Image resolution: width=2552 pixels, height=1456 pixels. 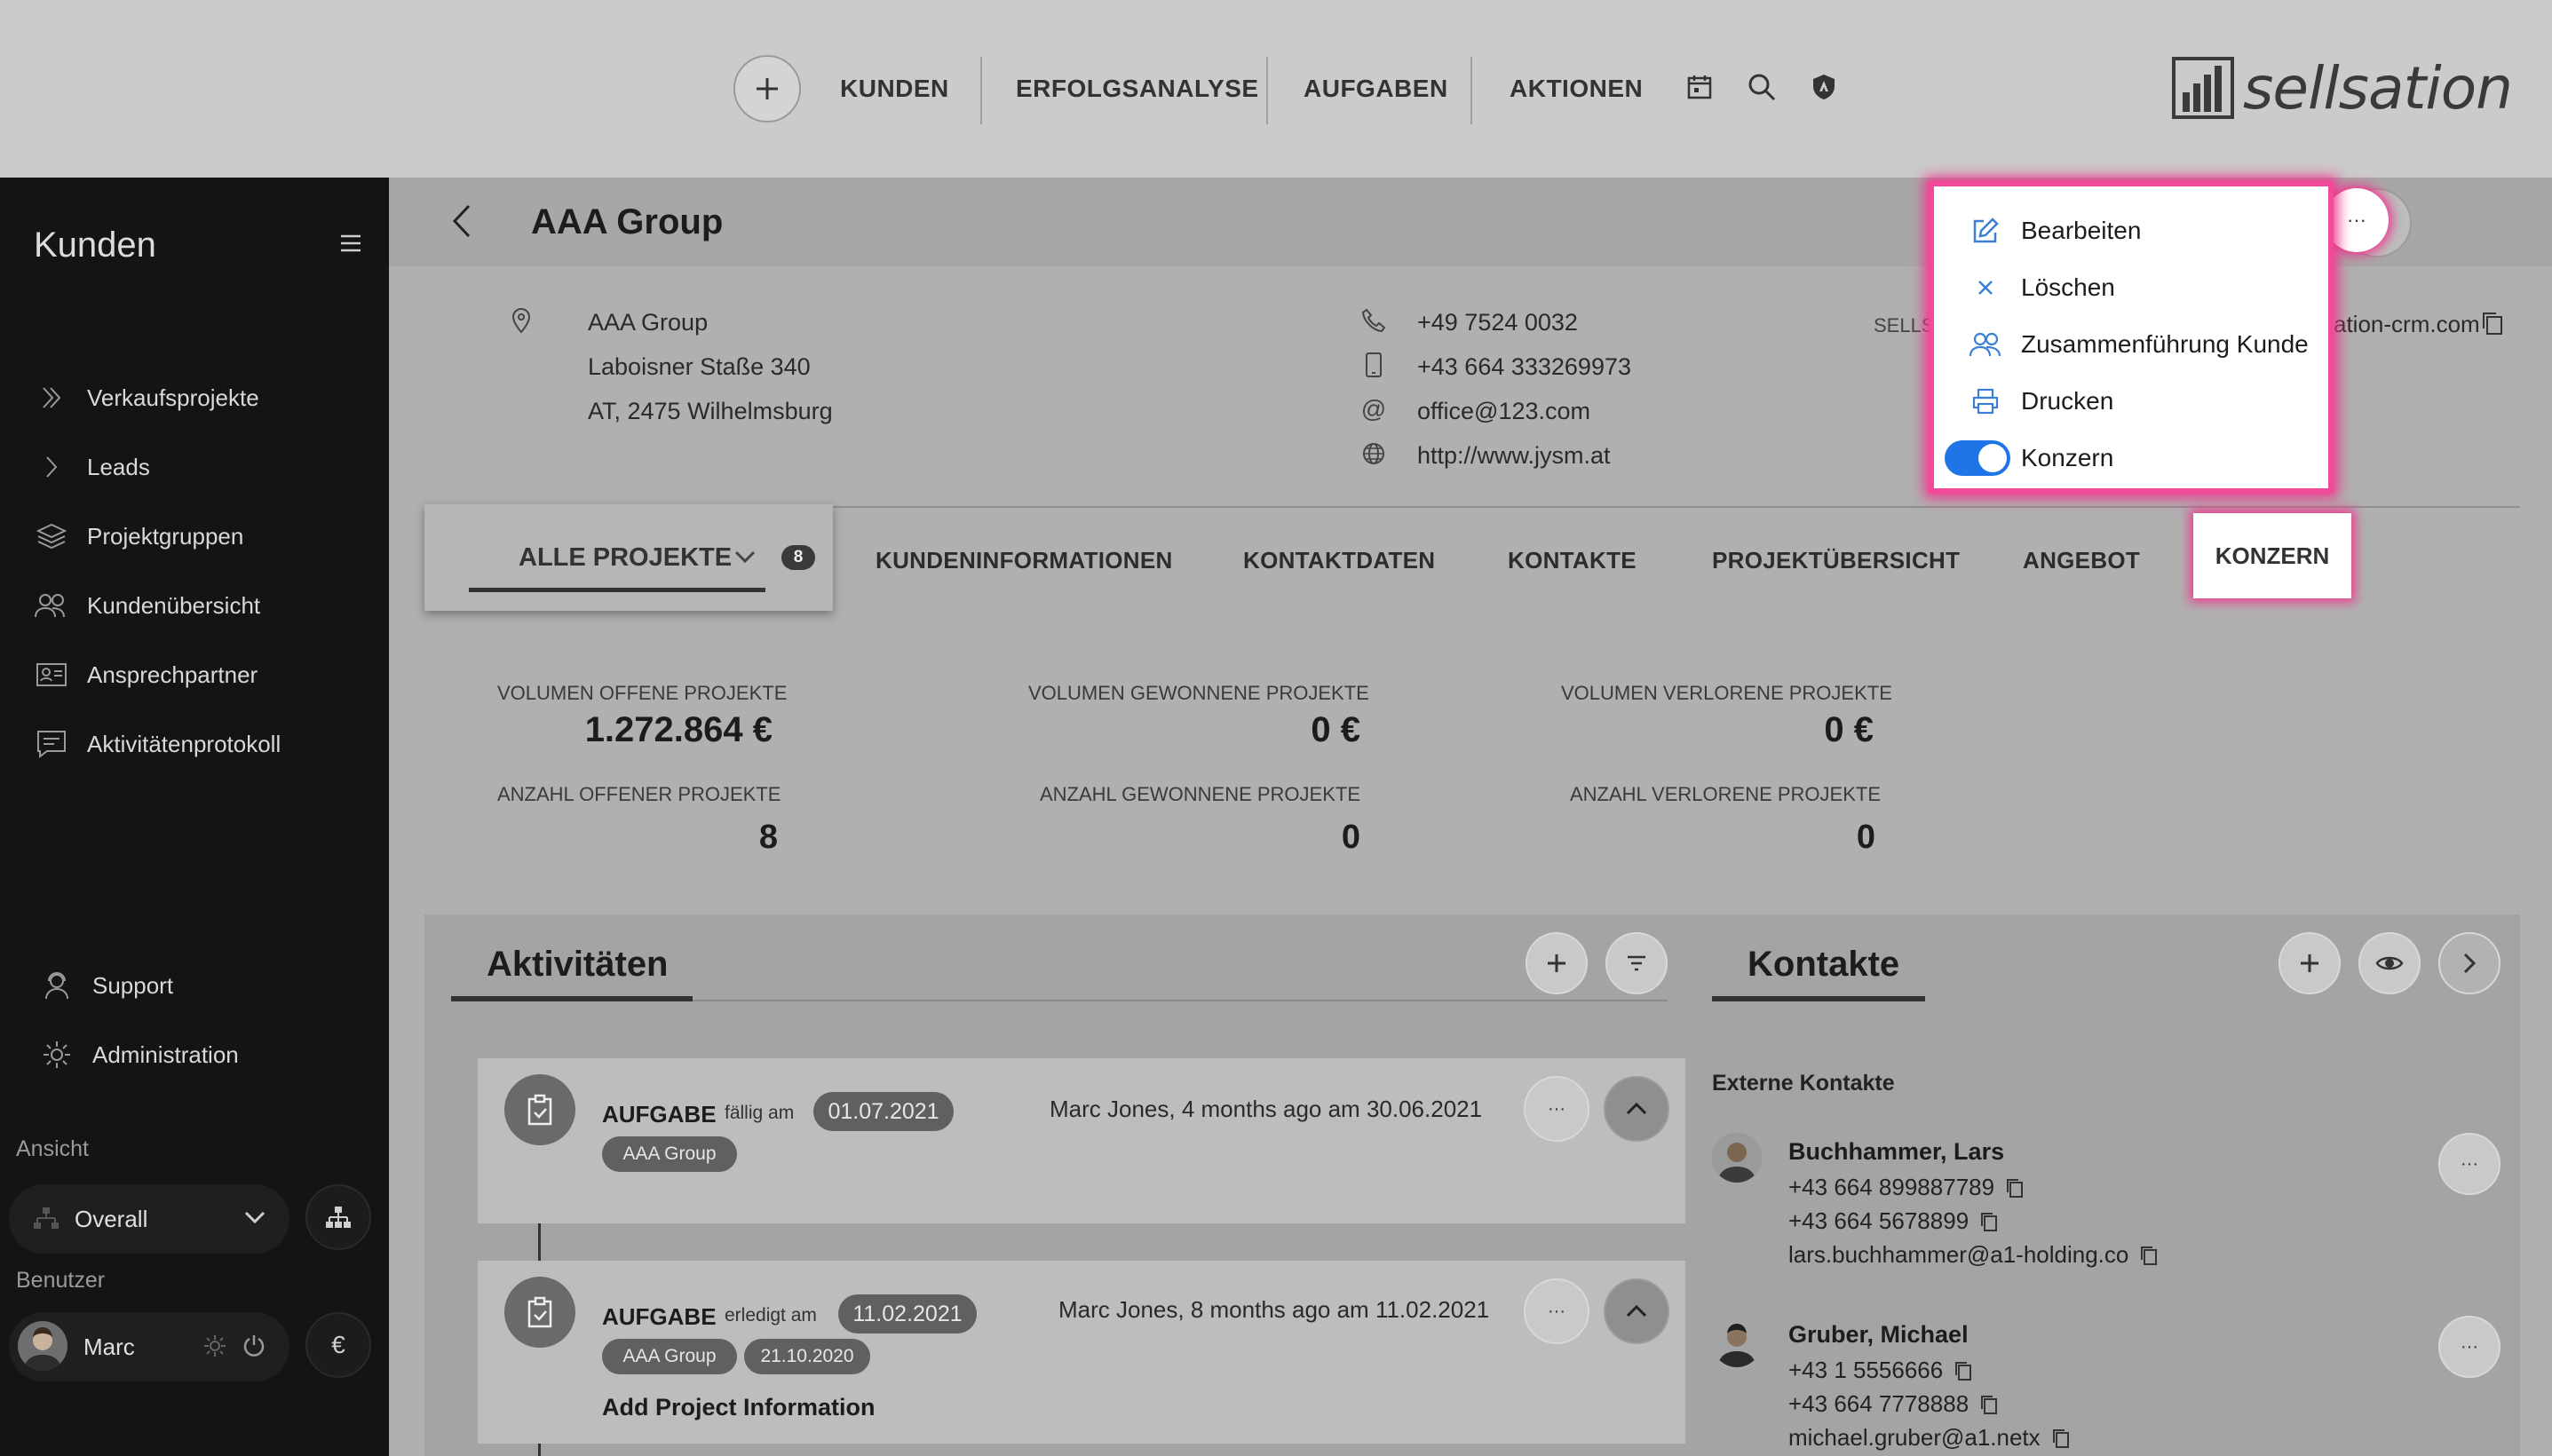 What do you see at coordinates (1880, 1370) in the screenshot?
I see `contact-phone: +43 1 5556666` at bounding box center [1880, 1370].